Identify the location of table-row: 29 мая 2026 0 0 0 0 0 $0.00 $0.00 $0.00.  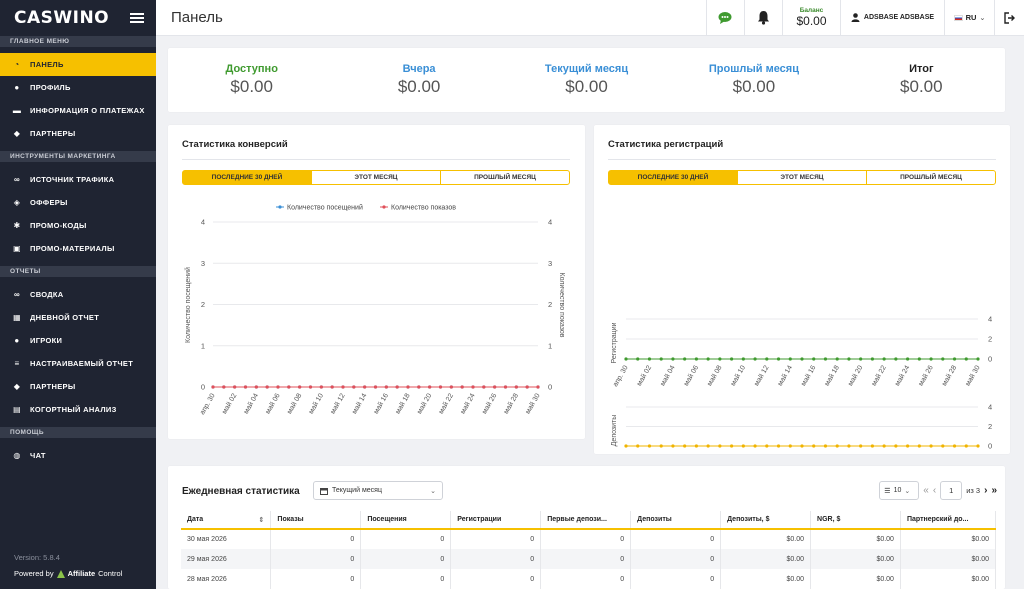
(589, 559).